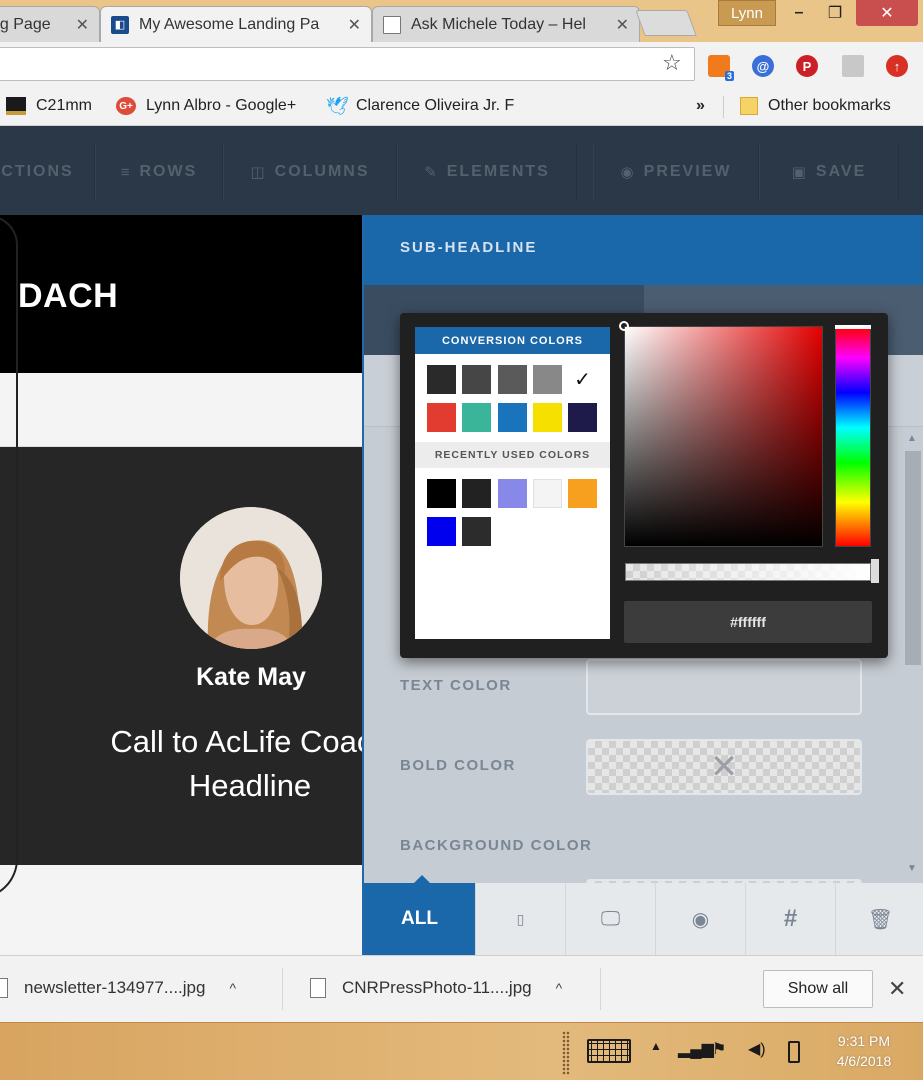  Describe the element at coordinates (757, 1049) in the screenshot. I see `volume-icon: ◀)` at that location.